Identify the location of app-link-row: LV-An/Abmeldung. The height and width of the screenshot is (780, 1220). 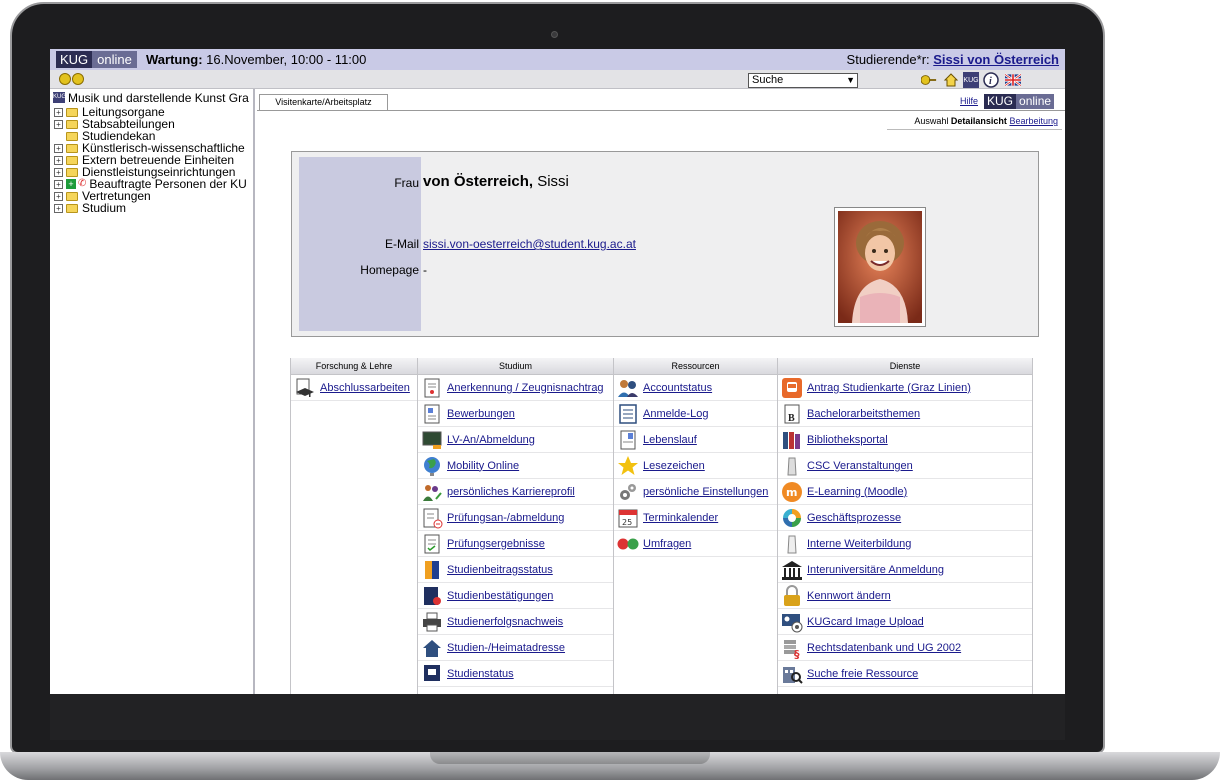
(515, 440).